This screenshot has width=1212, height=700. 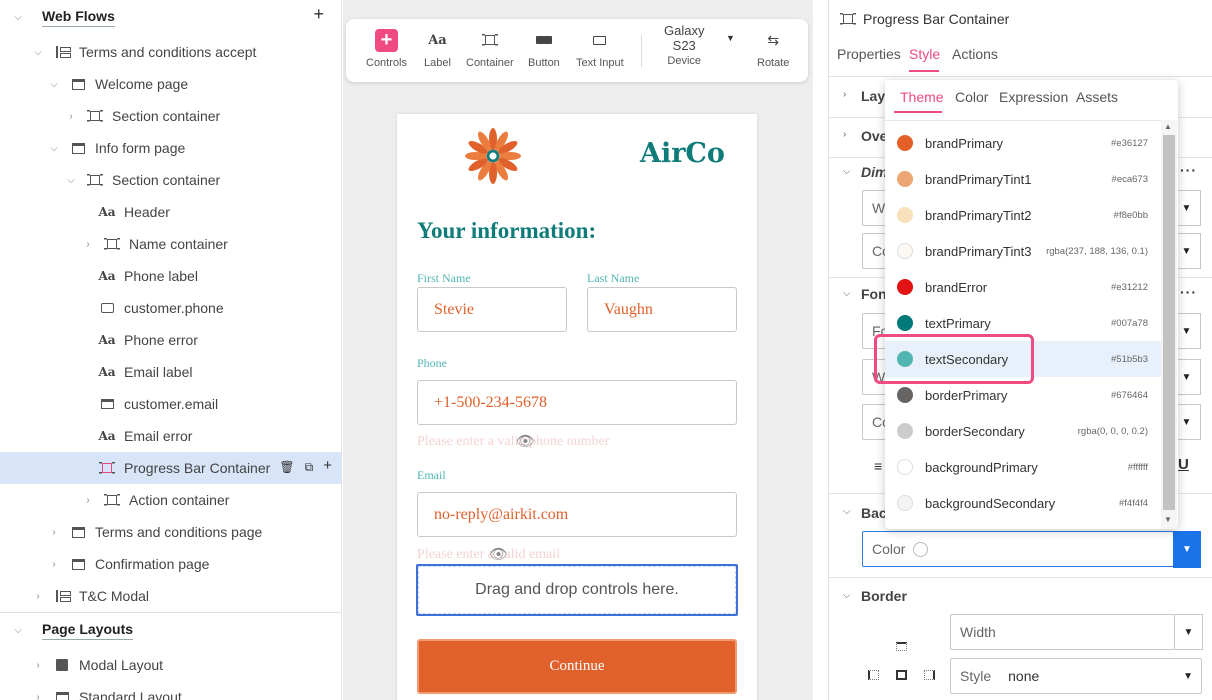 I want to click on tree-item-label: Phone error, so click(x=161, y=340).